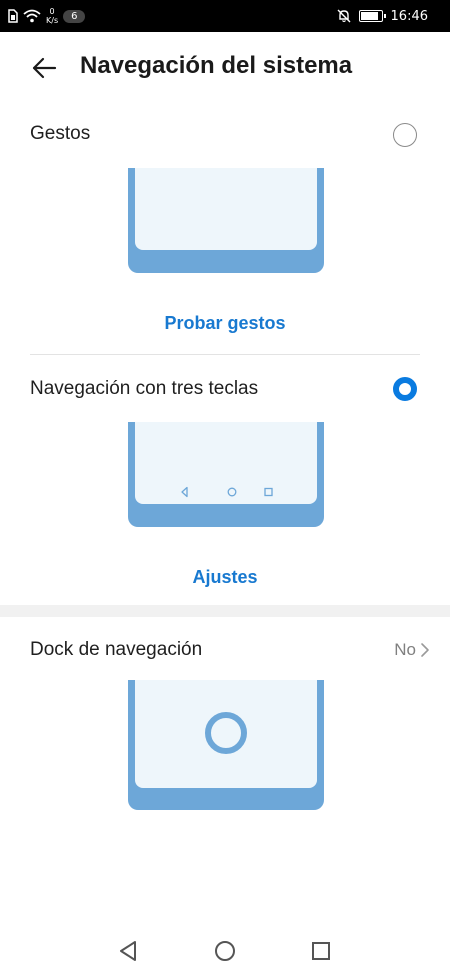 The image size is (450, 976). I want to click on dock-circle-icon, so click(226, 733).